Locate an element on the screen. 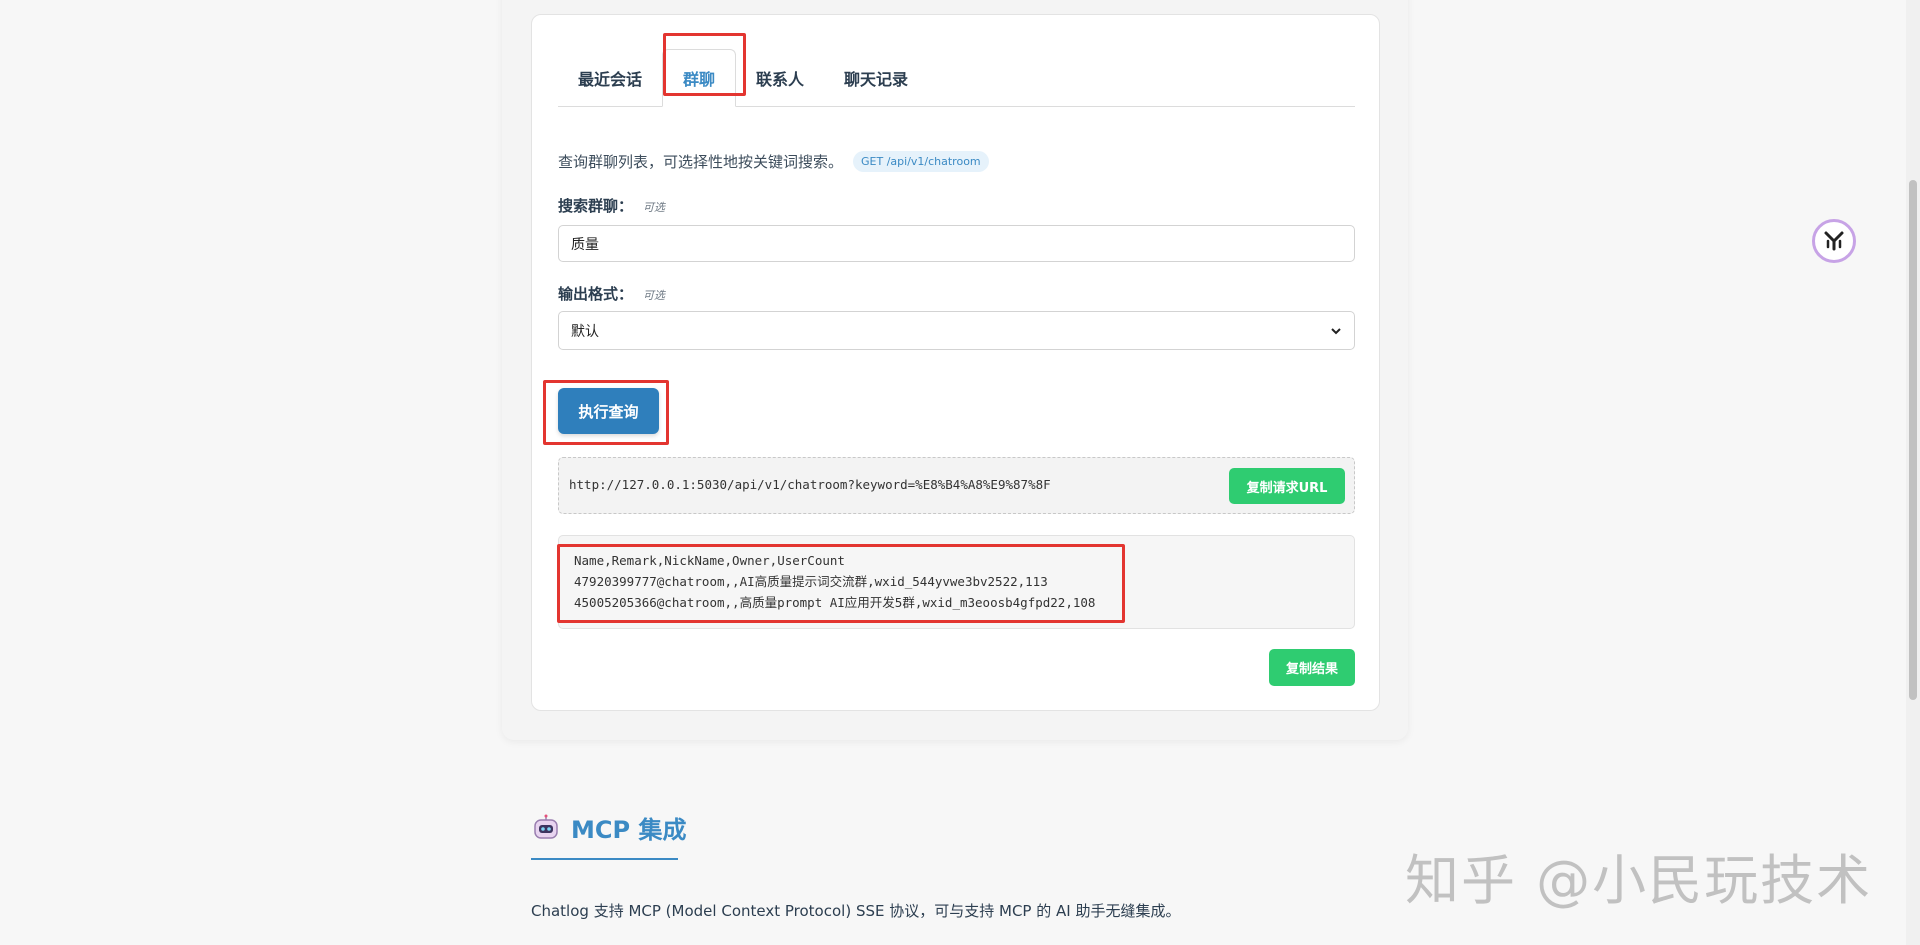  format-label: 输出格式： 可选 is located at coordinates (611, 293).